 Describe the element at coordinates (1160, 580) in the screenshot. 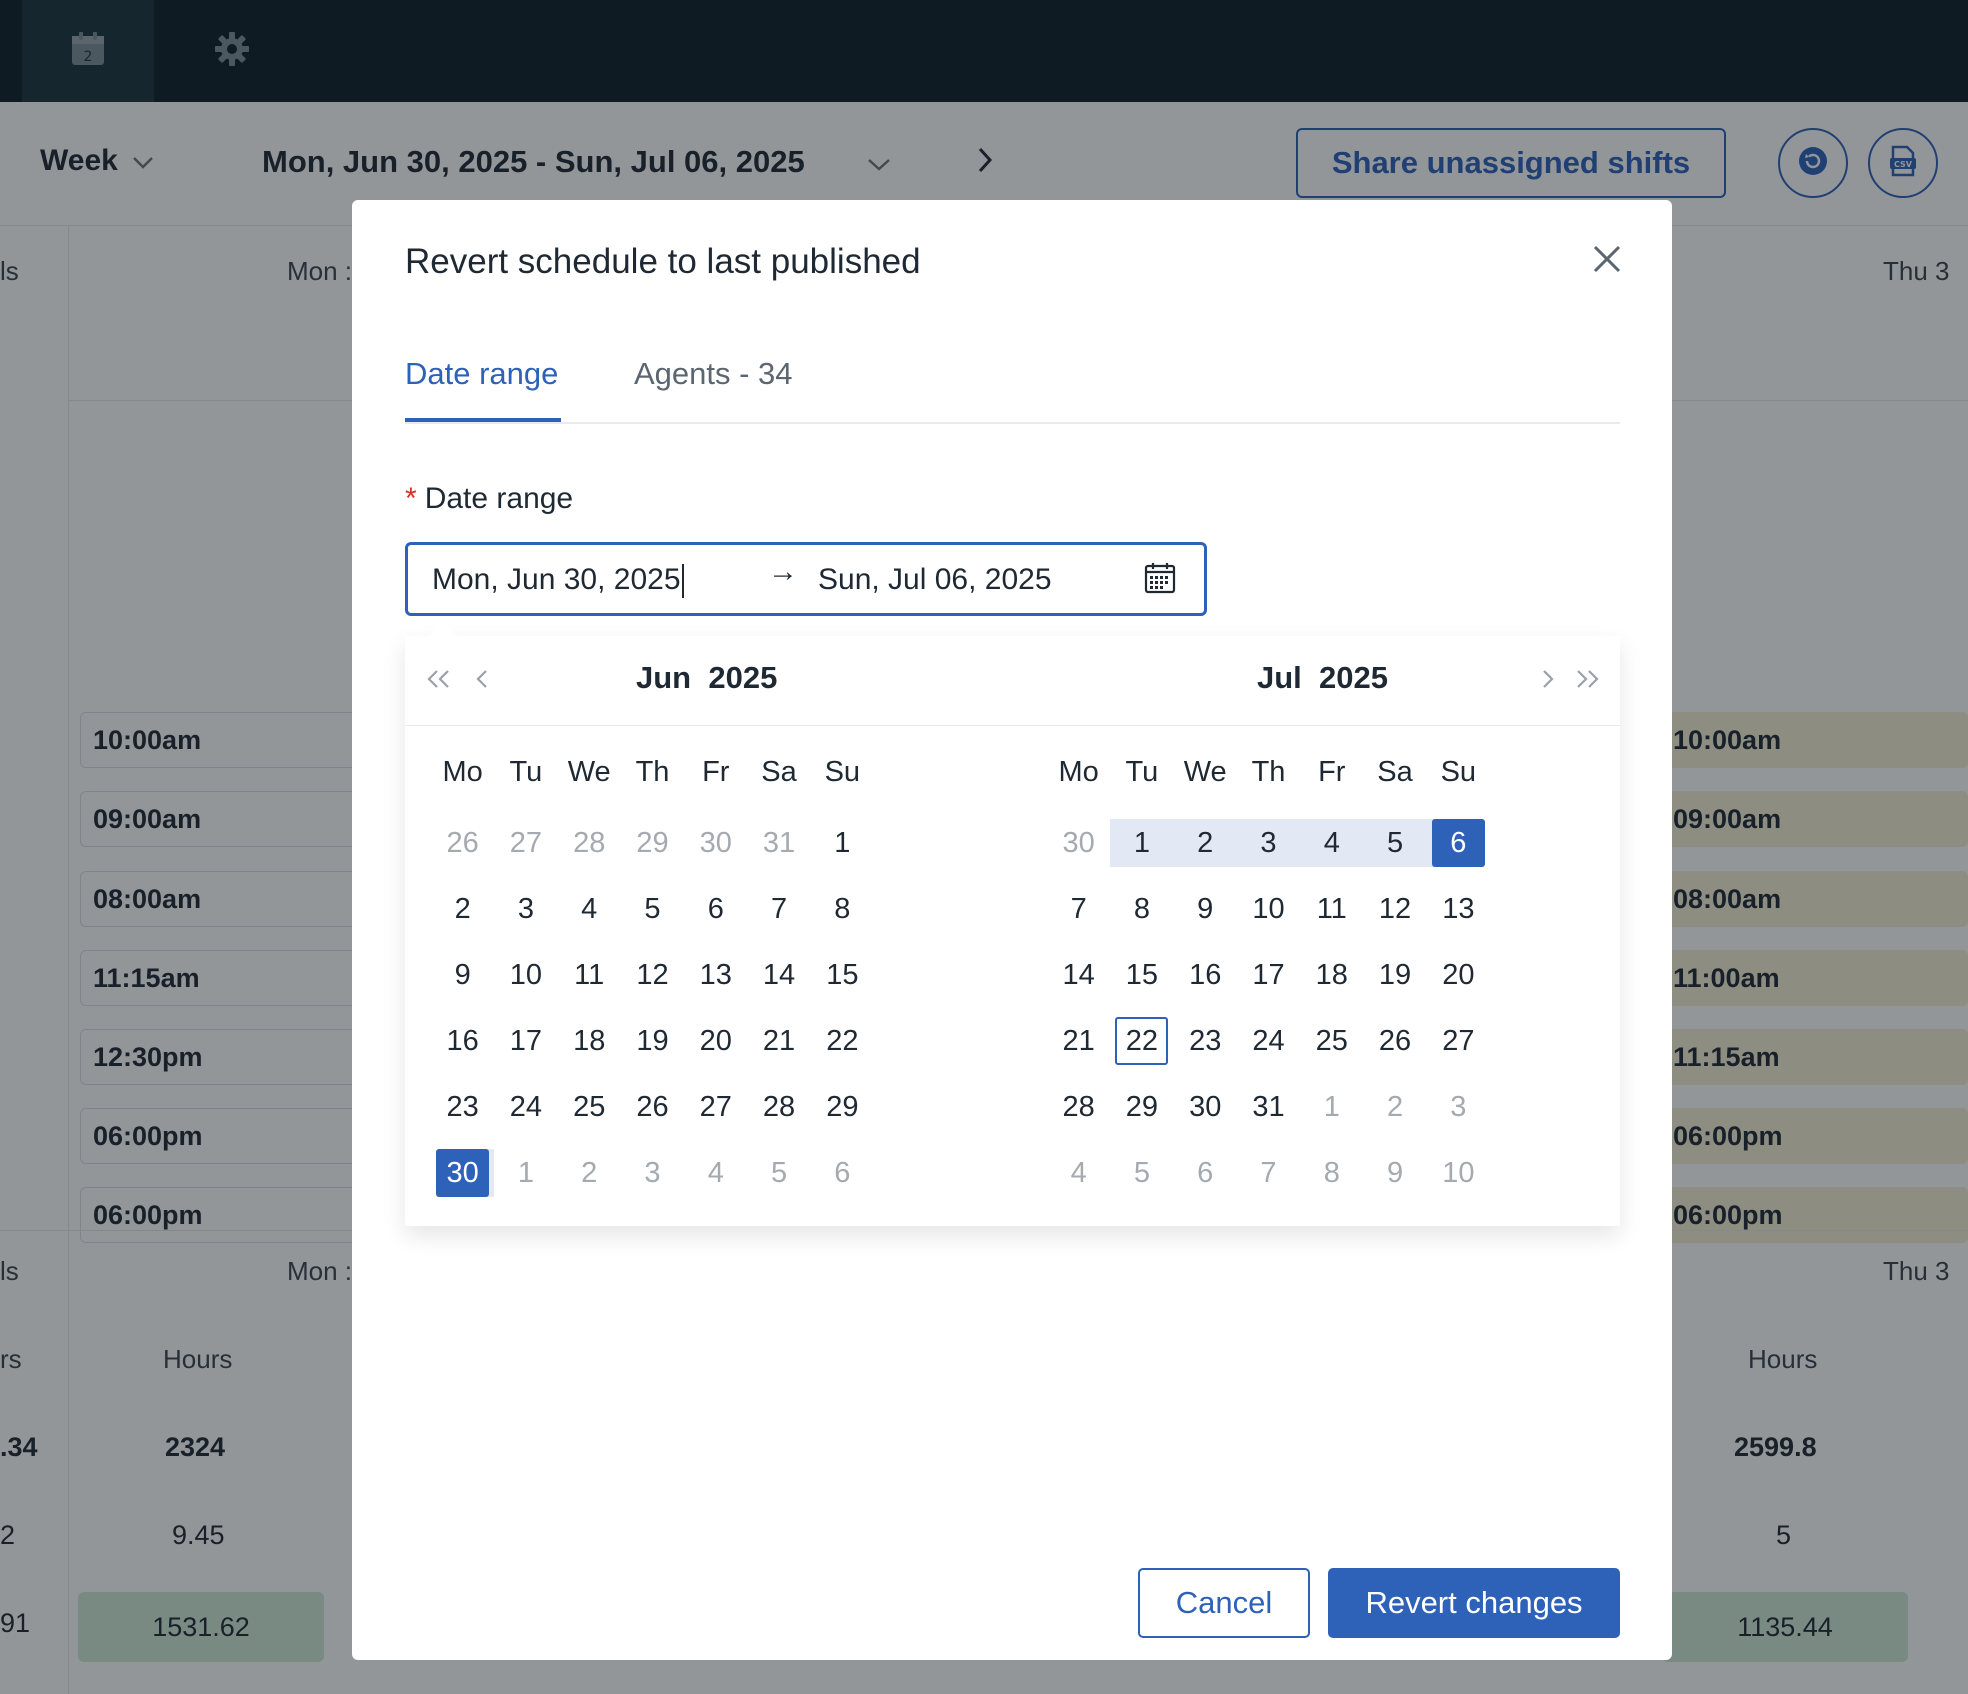

I see `calendar-icon` at that location.